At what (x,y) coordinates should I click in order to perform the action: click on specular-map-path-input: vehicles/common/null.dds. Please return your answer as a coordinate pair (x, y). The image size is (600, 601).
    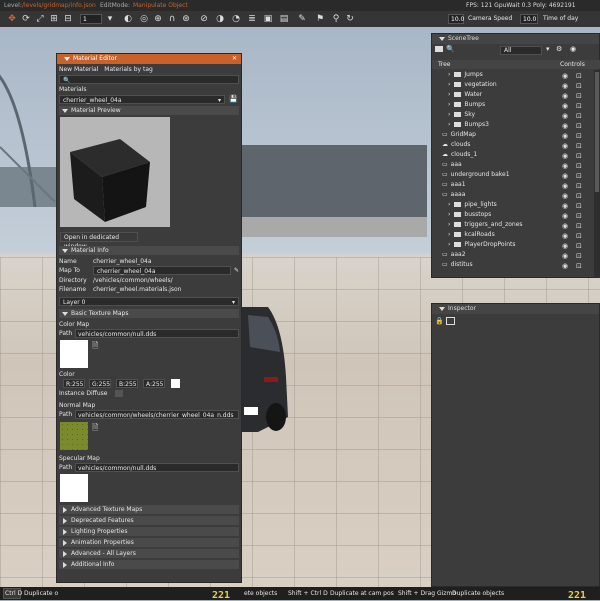
    Looking at the image, I should click on (157, 467).